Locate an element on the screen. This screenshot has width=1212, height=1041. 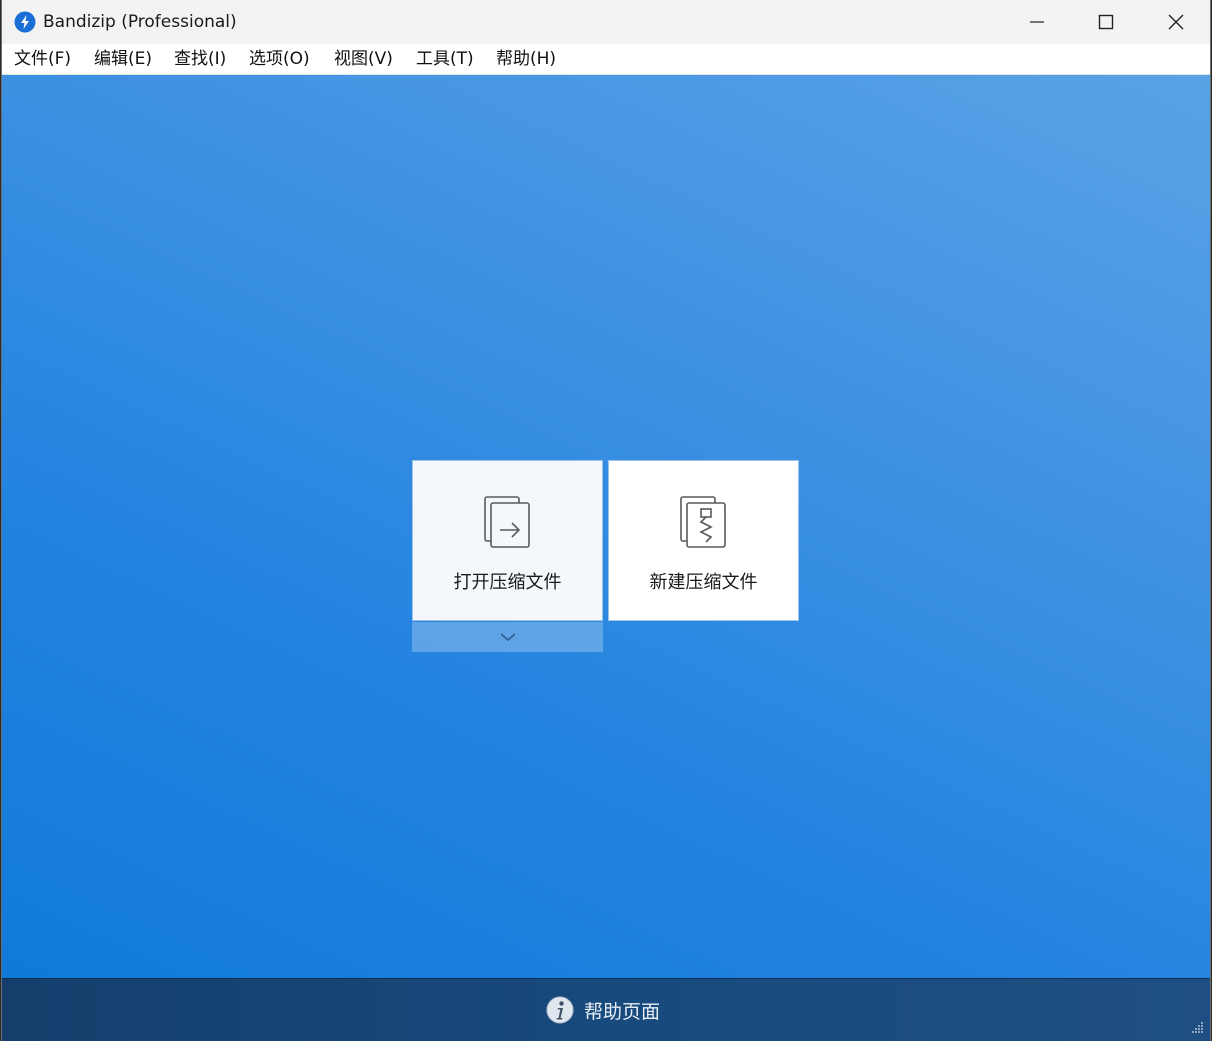
title-bar: Bandizip (Professional) is located at coordinates (606, 22).